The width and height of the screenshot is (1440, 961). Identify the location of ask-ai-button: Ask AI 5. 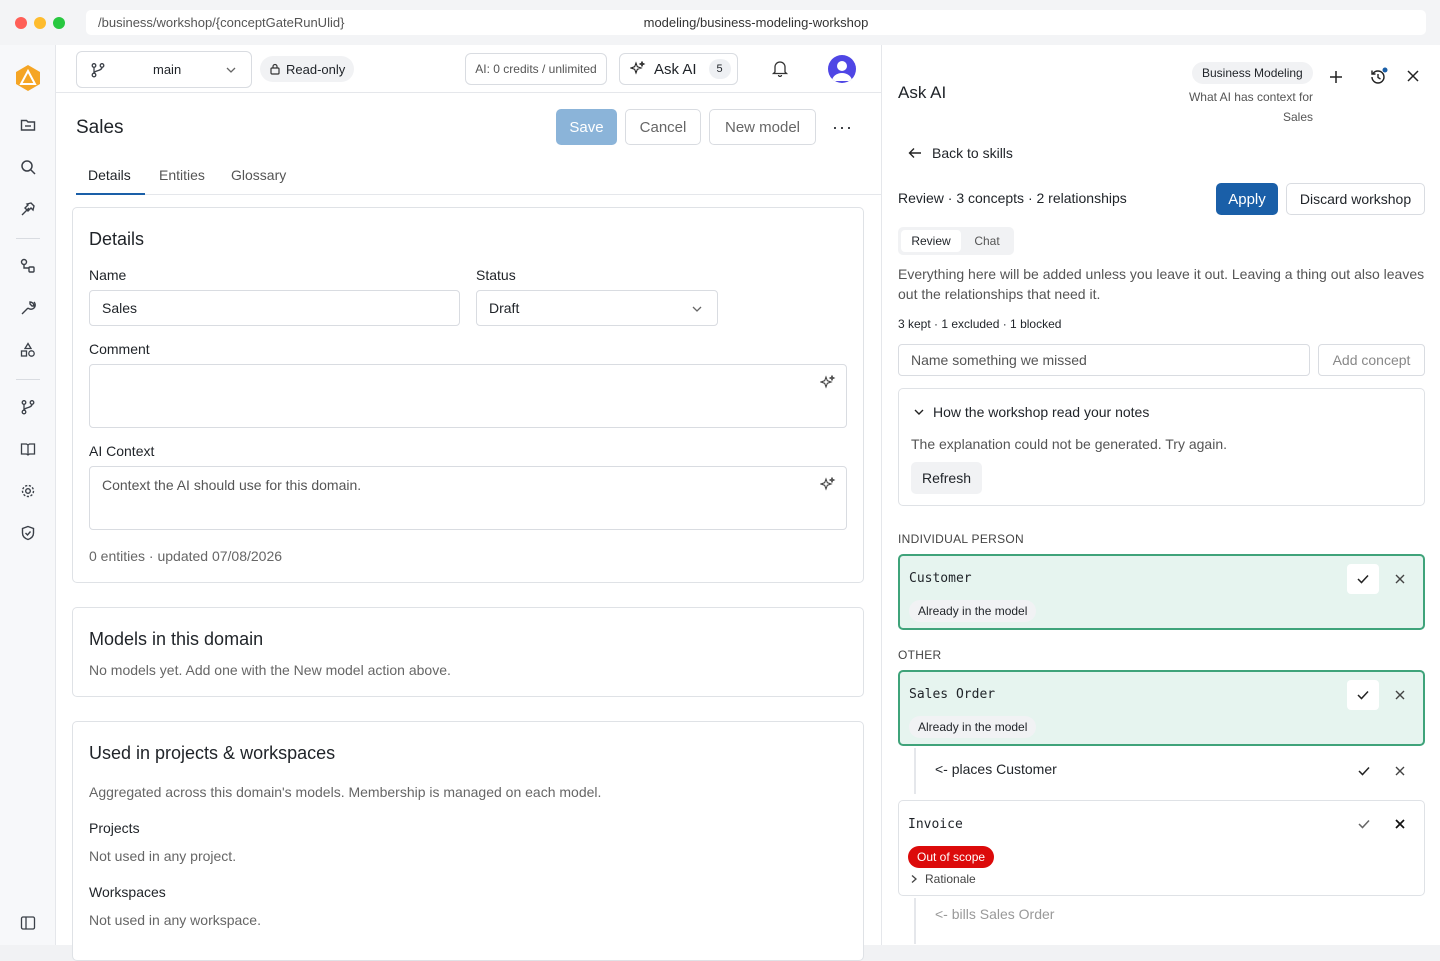
(678, 69).